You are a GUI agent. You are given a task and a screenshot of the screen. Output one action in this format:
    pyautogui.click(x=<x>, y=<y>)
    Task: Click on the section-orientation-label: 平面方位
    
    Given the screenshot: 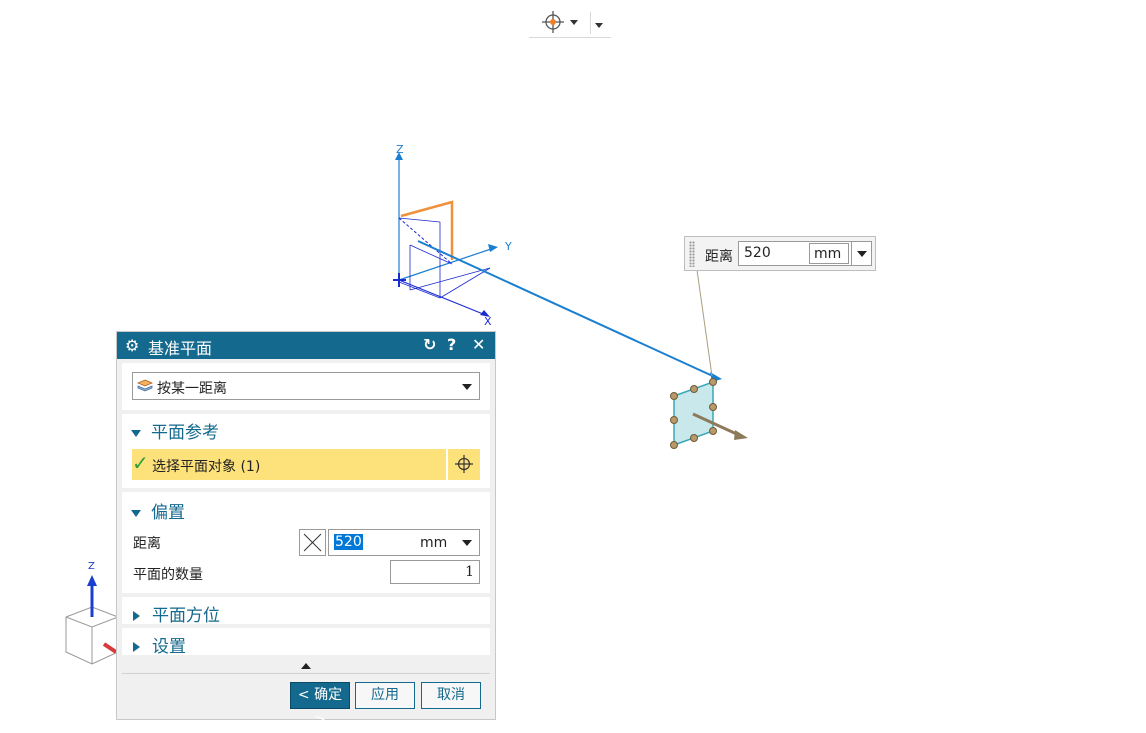 What is the action you would take?
    pyautogui.click(x=186, y=616)
    